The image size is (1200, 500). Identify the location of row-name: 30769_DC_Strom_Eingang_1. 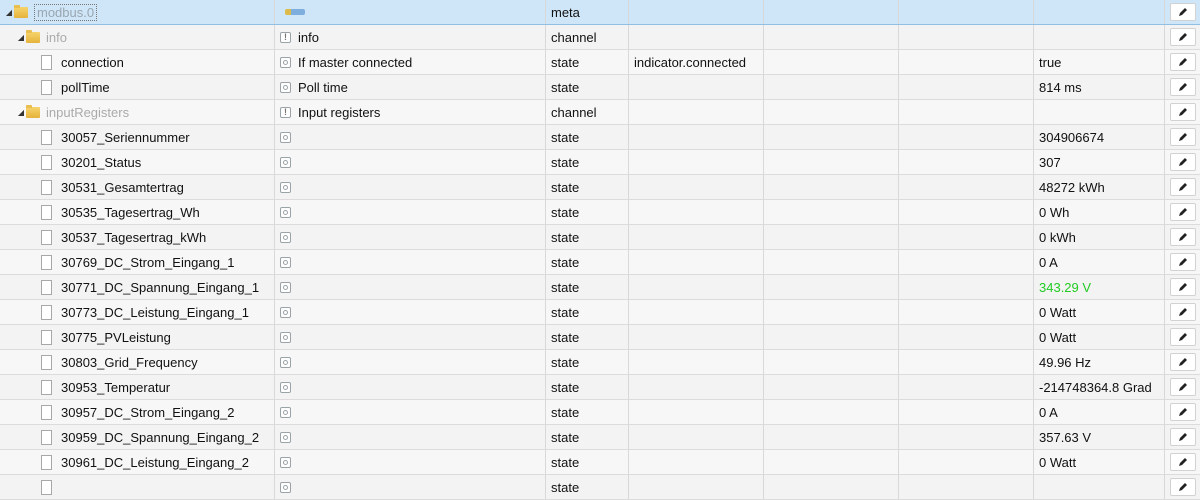
(148, 262).